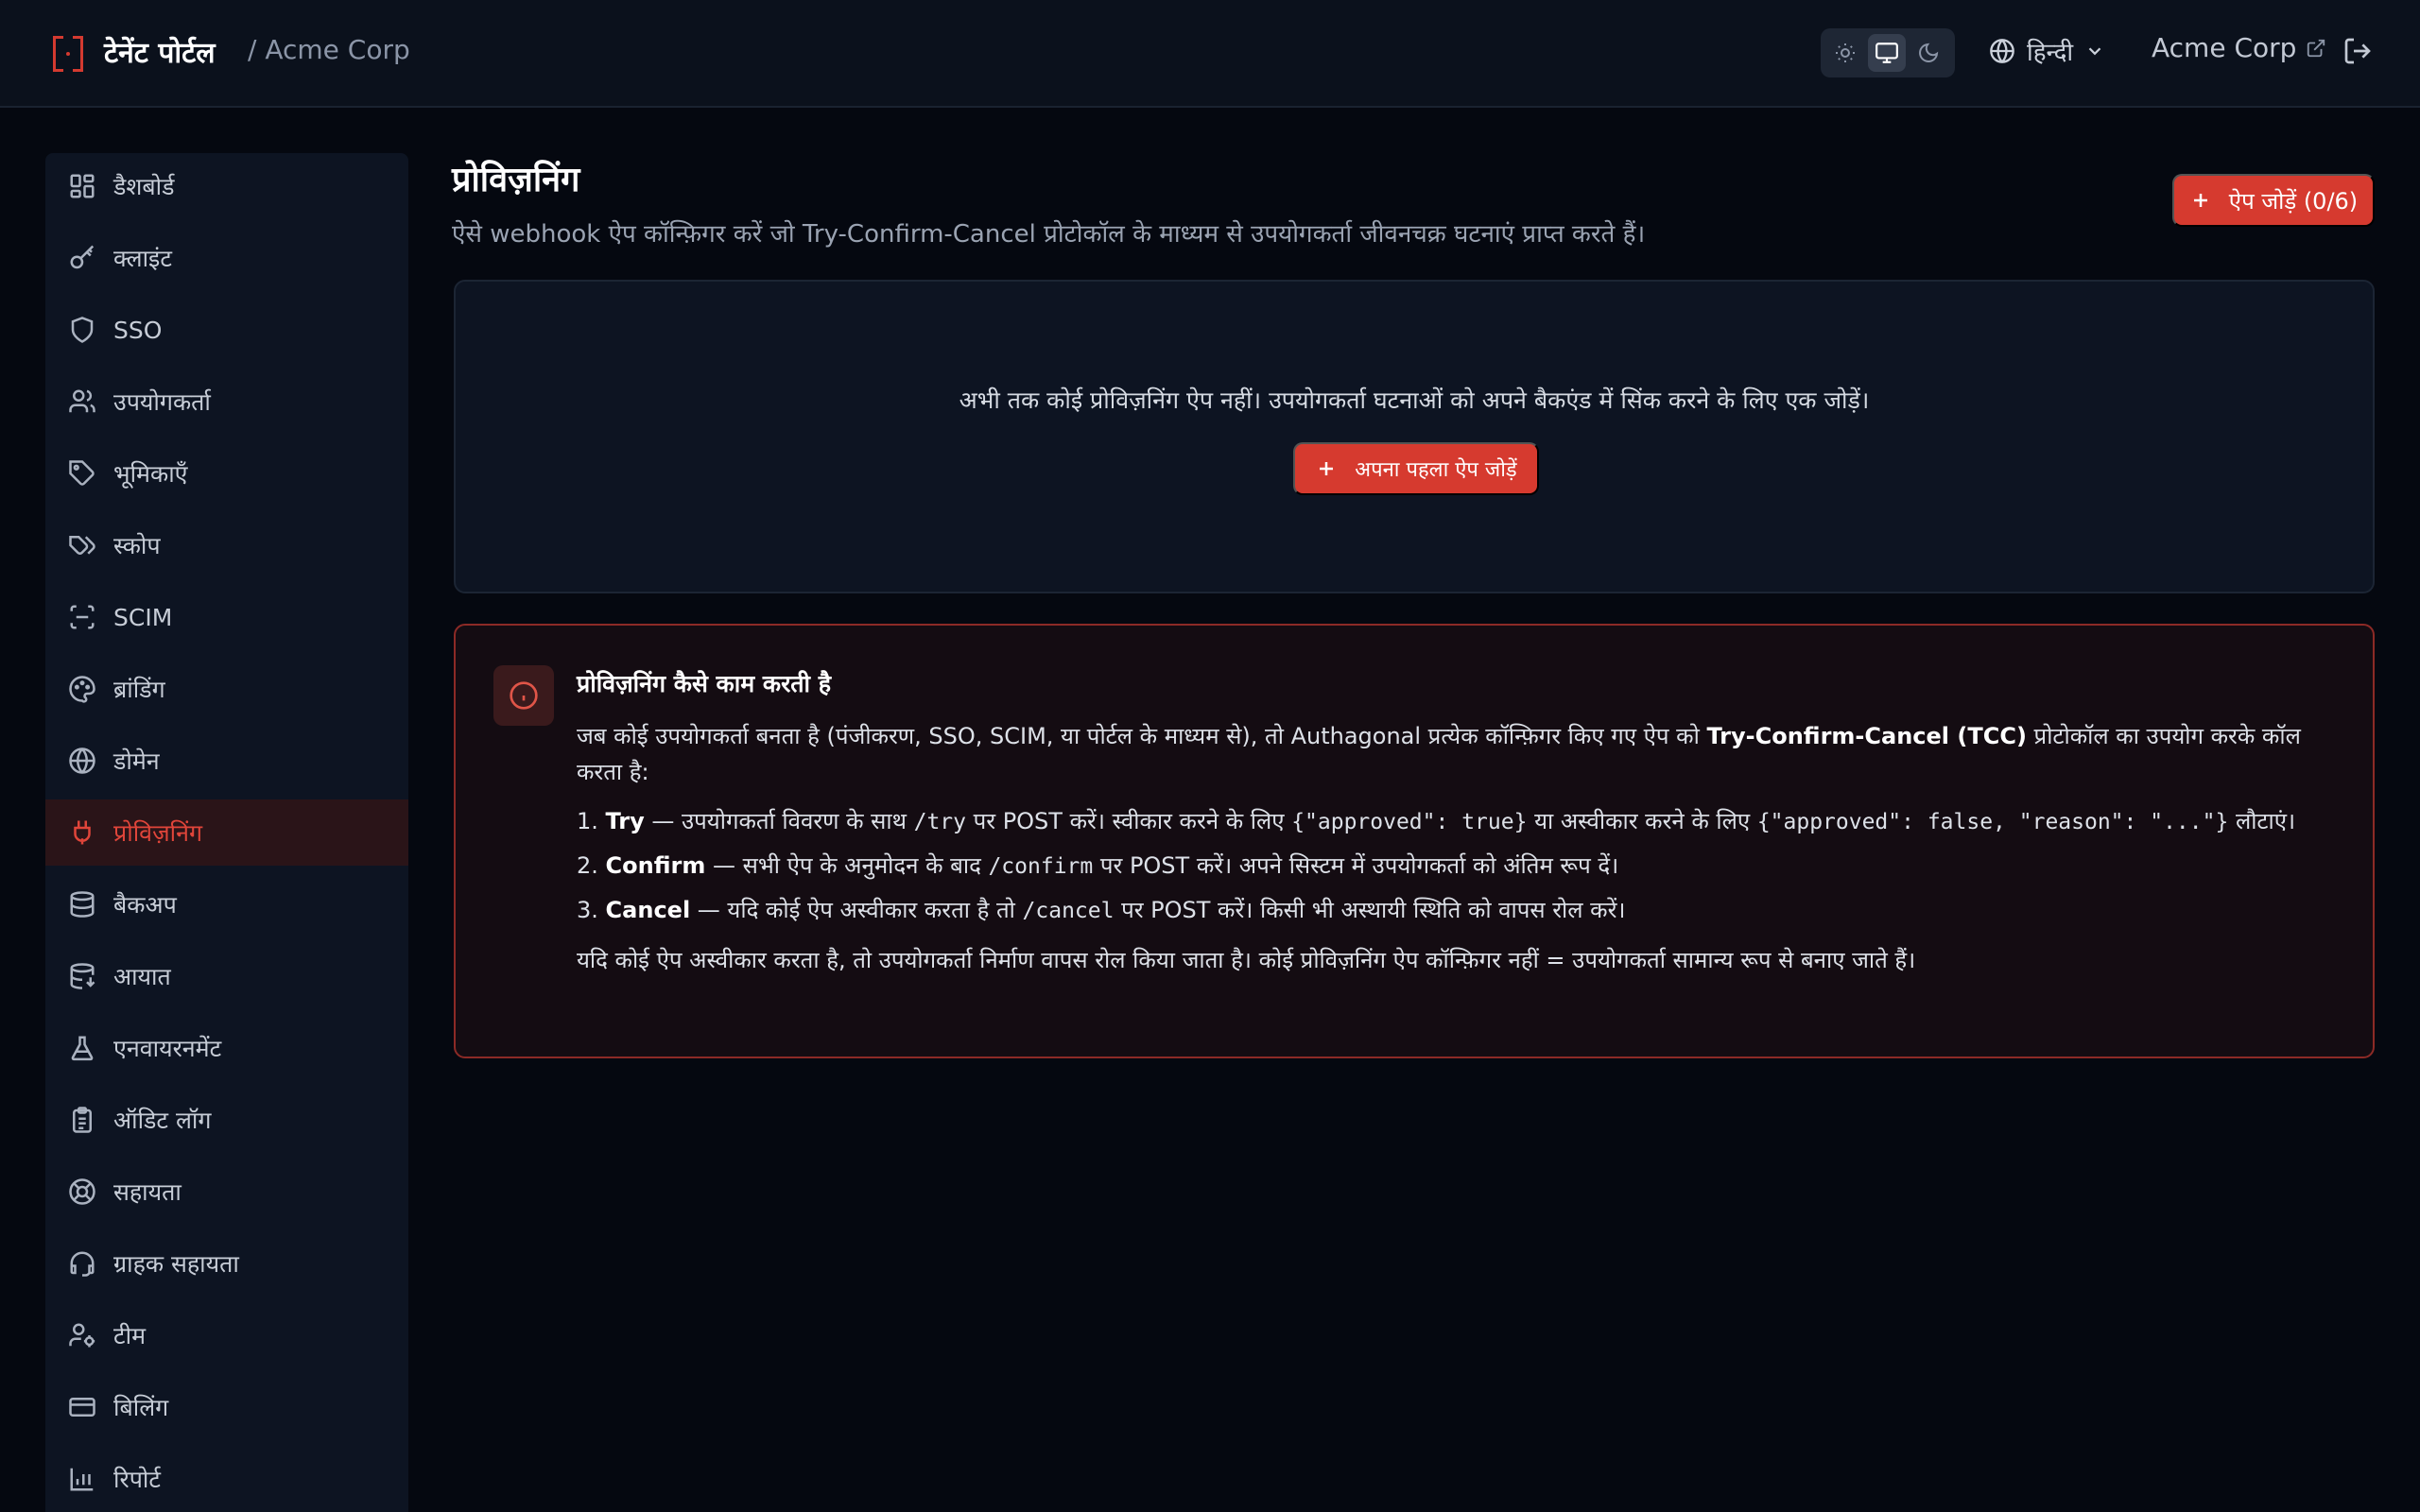 The width and height of the screenshot is (2420, 1512). Describe the element at coordinates (145, 905) in the screenshot. I see `sidebar-item-label: बैकअप` at that location.